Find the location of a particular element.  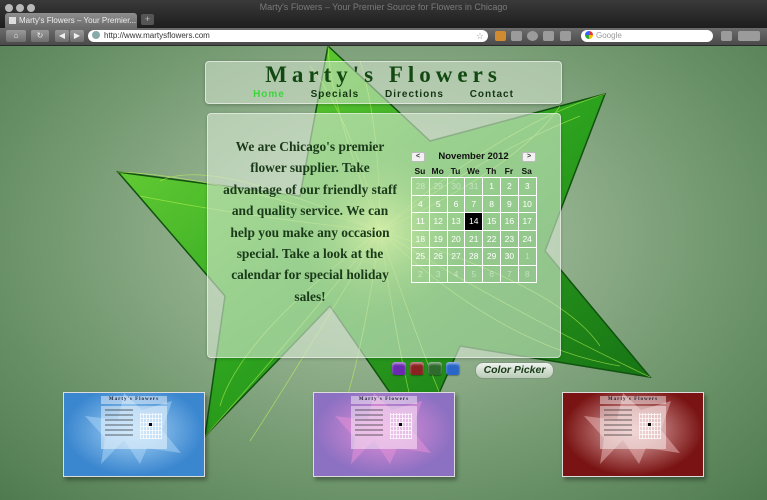

new-tab-button: + is located at coordinates (147, 19).